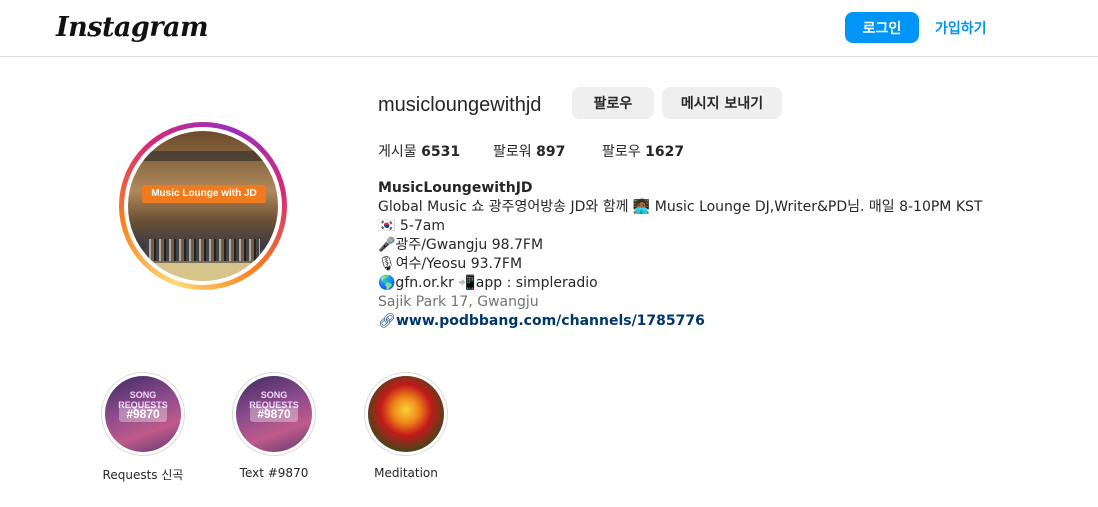 The width and height of the screenshot is (1098, 507). Describe the element at coordinates (406, 473) in the screenshot. I see `highlight-label: Meditation` at that location.